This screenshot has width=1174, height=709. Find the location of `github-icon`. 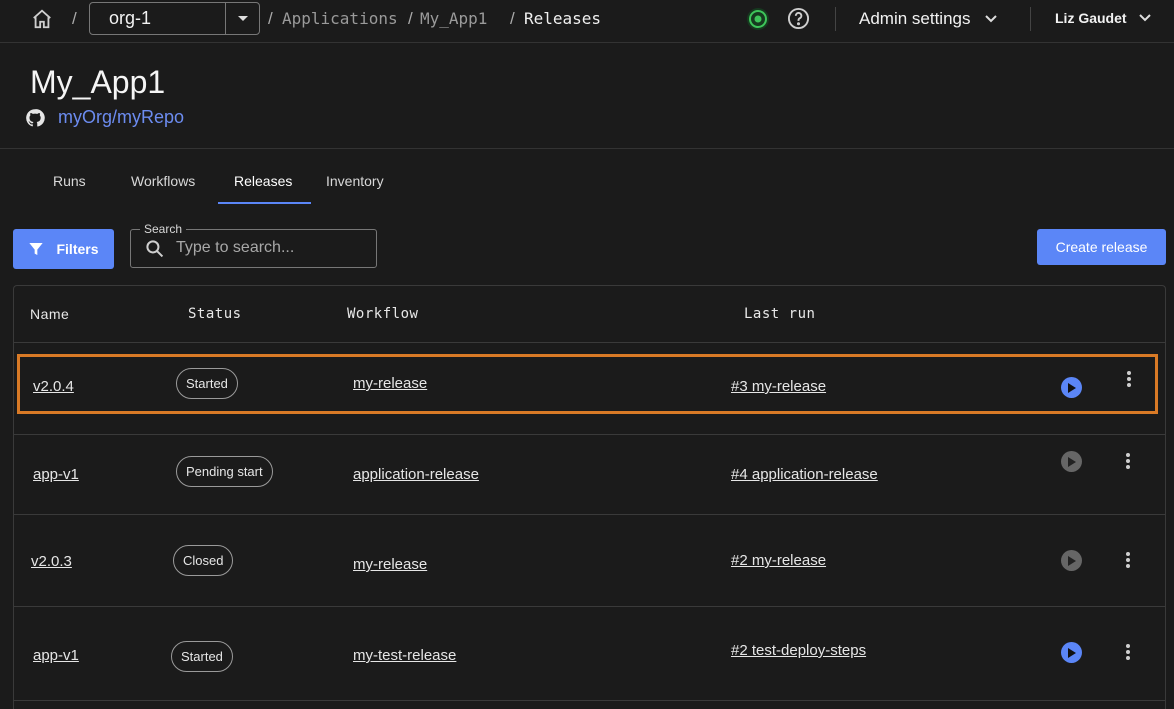

github-icon is located at coordinates (35, 117).